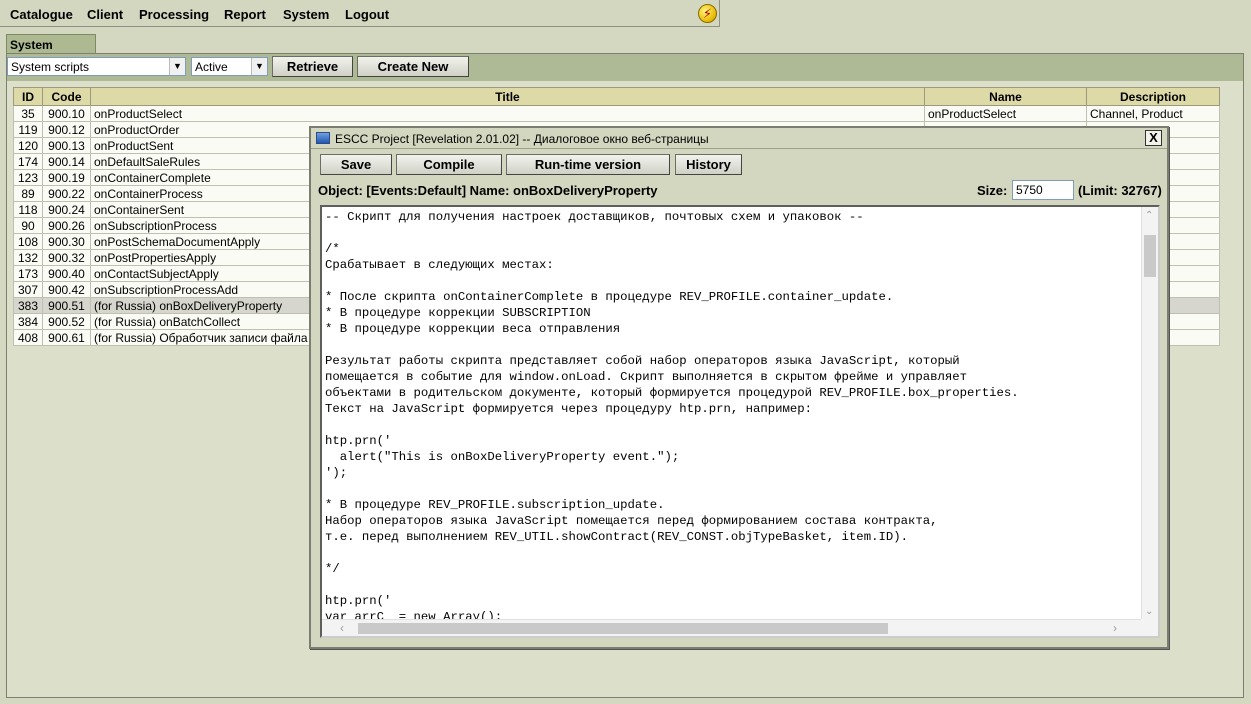  I want to click on cell-code: 900.52, so click(66, 321).